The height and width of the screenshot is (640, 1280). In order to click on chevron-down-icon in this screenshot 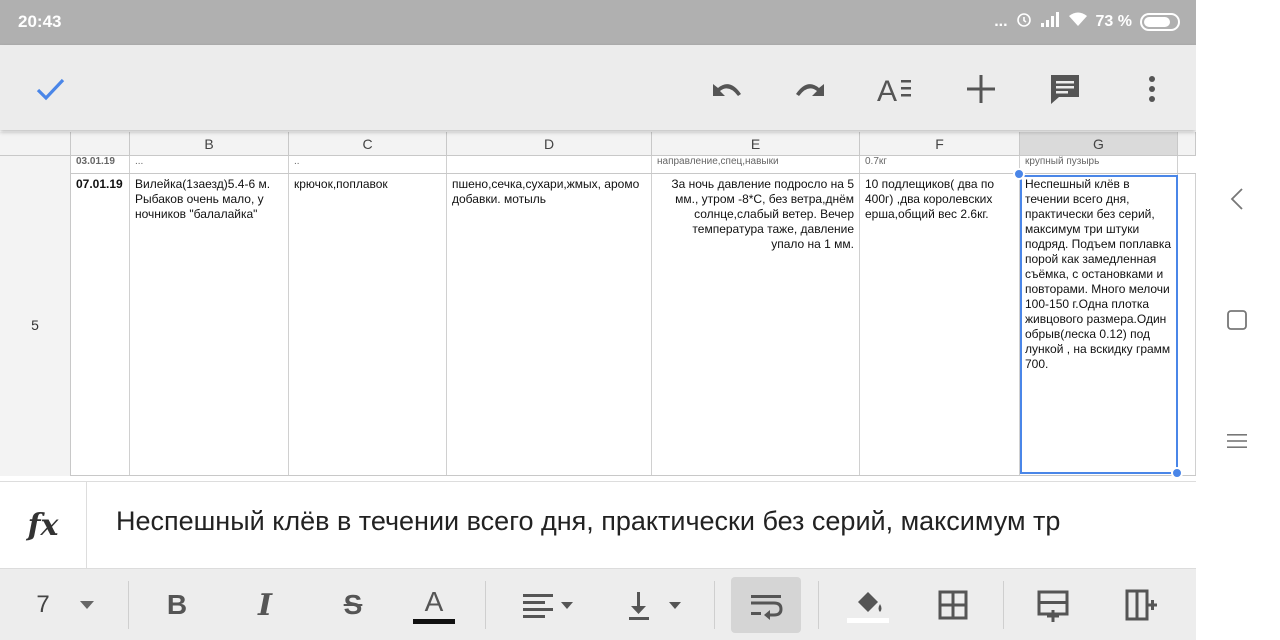, I will do `click(86, 605)`.